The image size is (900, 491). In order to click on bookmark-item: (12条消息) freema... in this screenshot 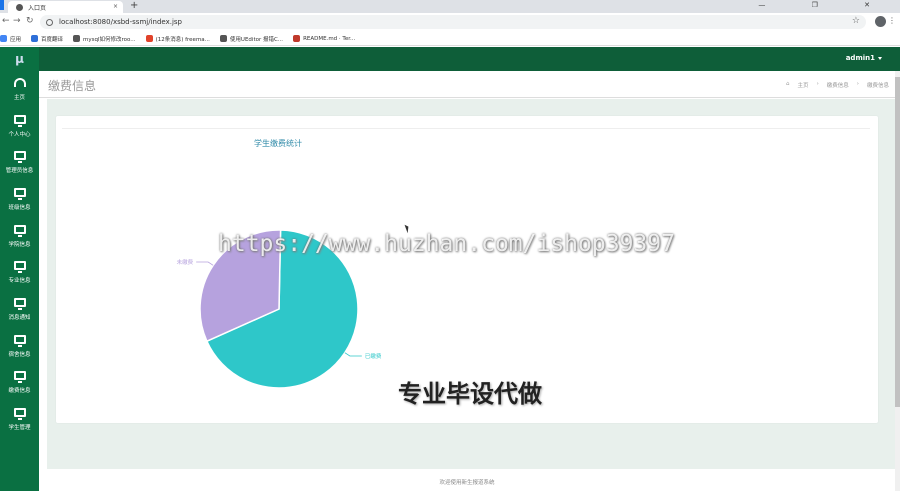, I will do `click(177, 39)`.